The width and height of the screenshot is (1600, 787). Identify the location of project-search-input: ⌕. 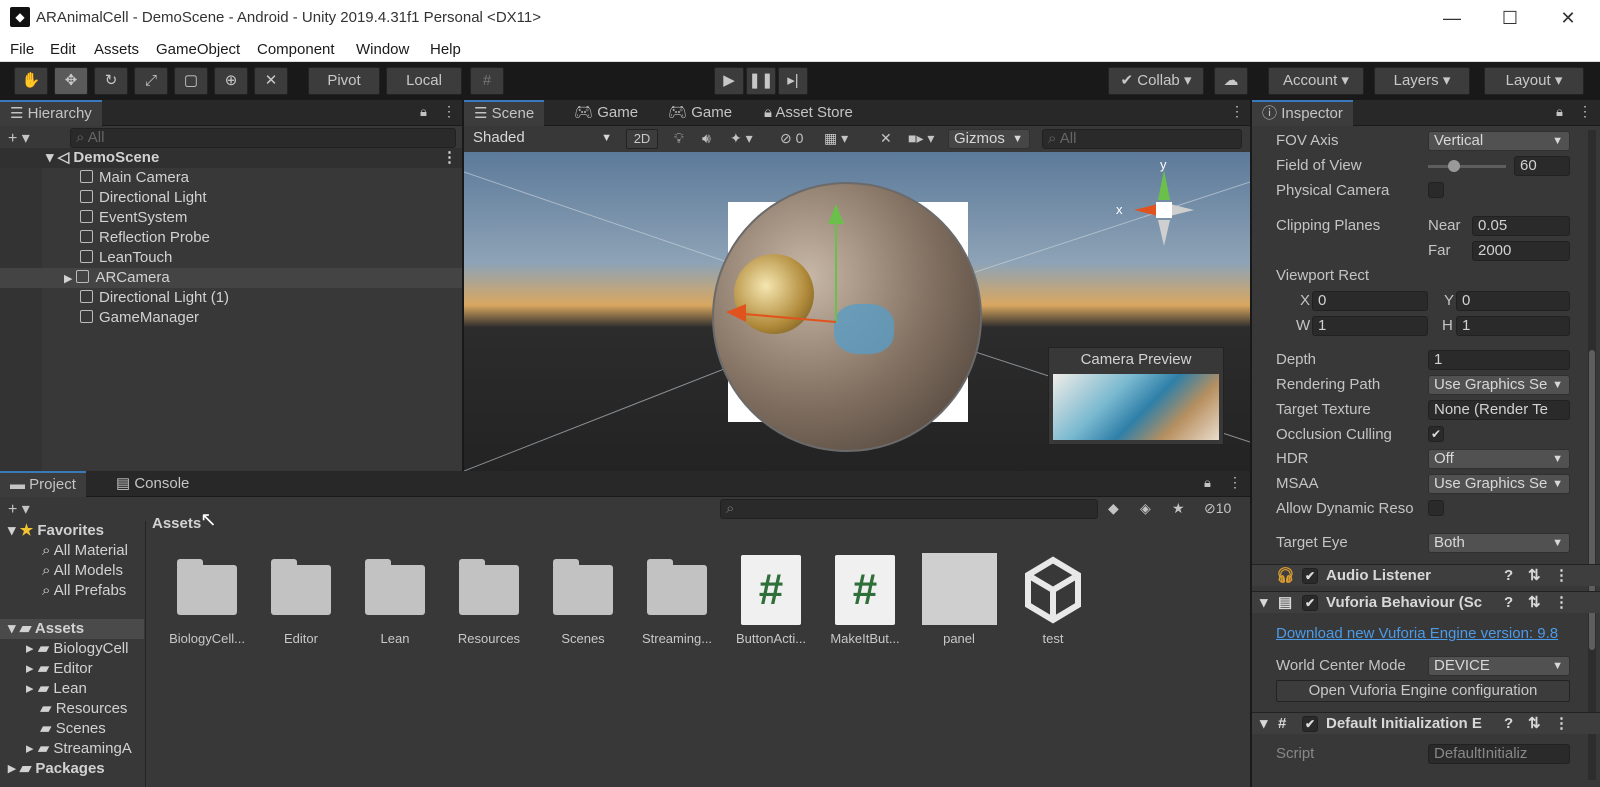
(909, 509).